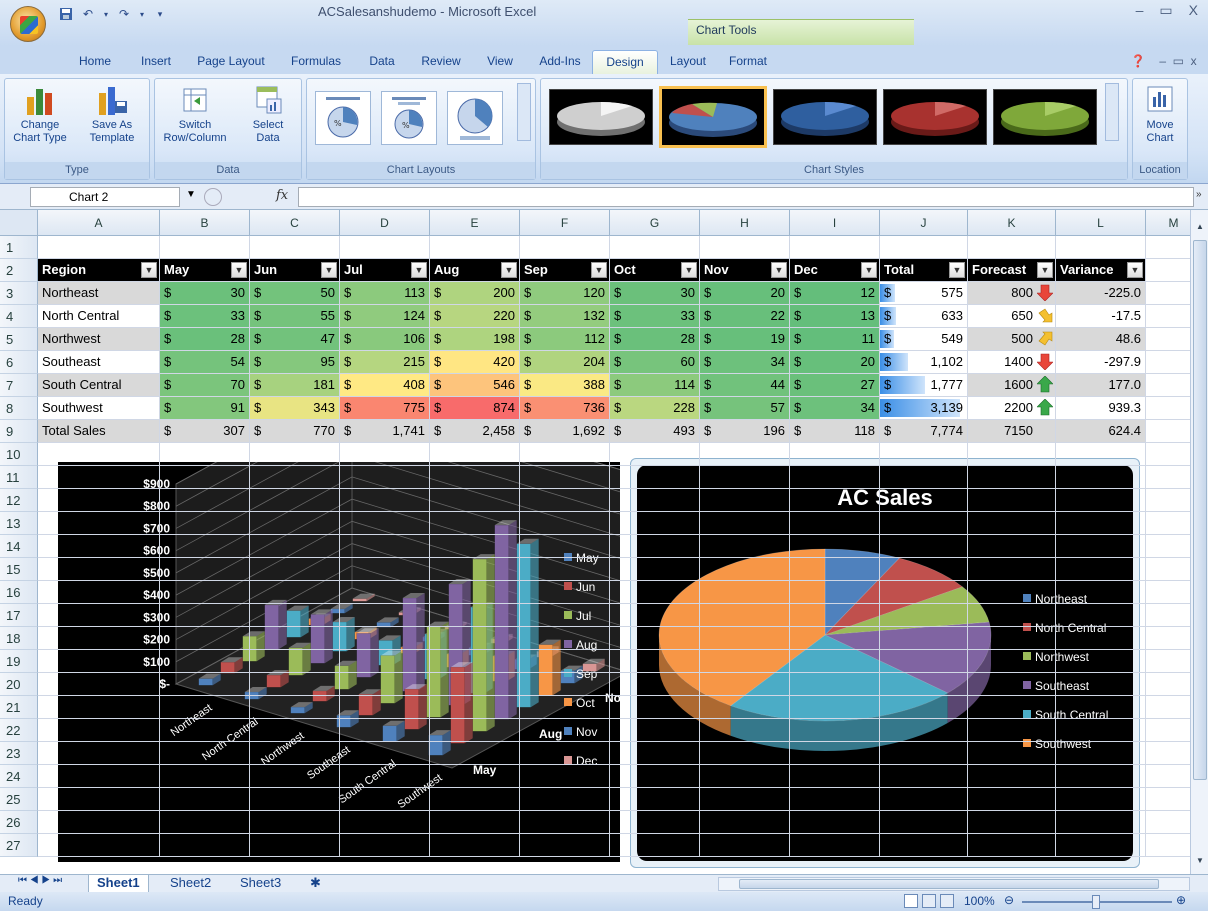 The height and width of the screenshot is (911, 1208). What do you see at coordinates (205, 431) in the screenshot?
I see `totals-value-cell: $307` at bounding box center [205, 431].